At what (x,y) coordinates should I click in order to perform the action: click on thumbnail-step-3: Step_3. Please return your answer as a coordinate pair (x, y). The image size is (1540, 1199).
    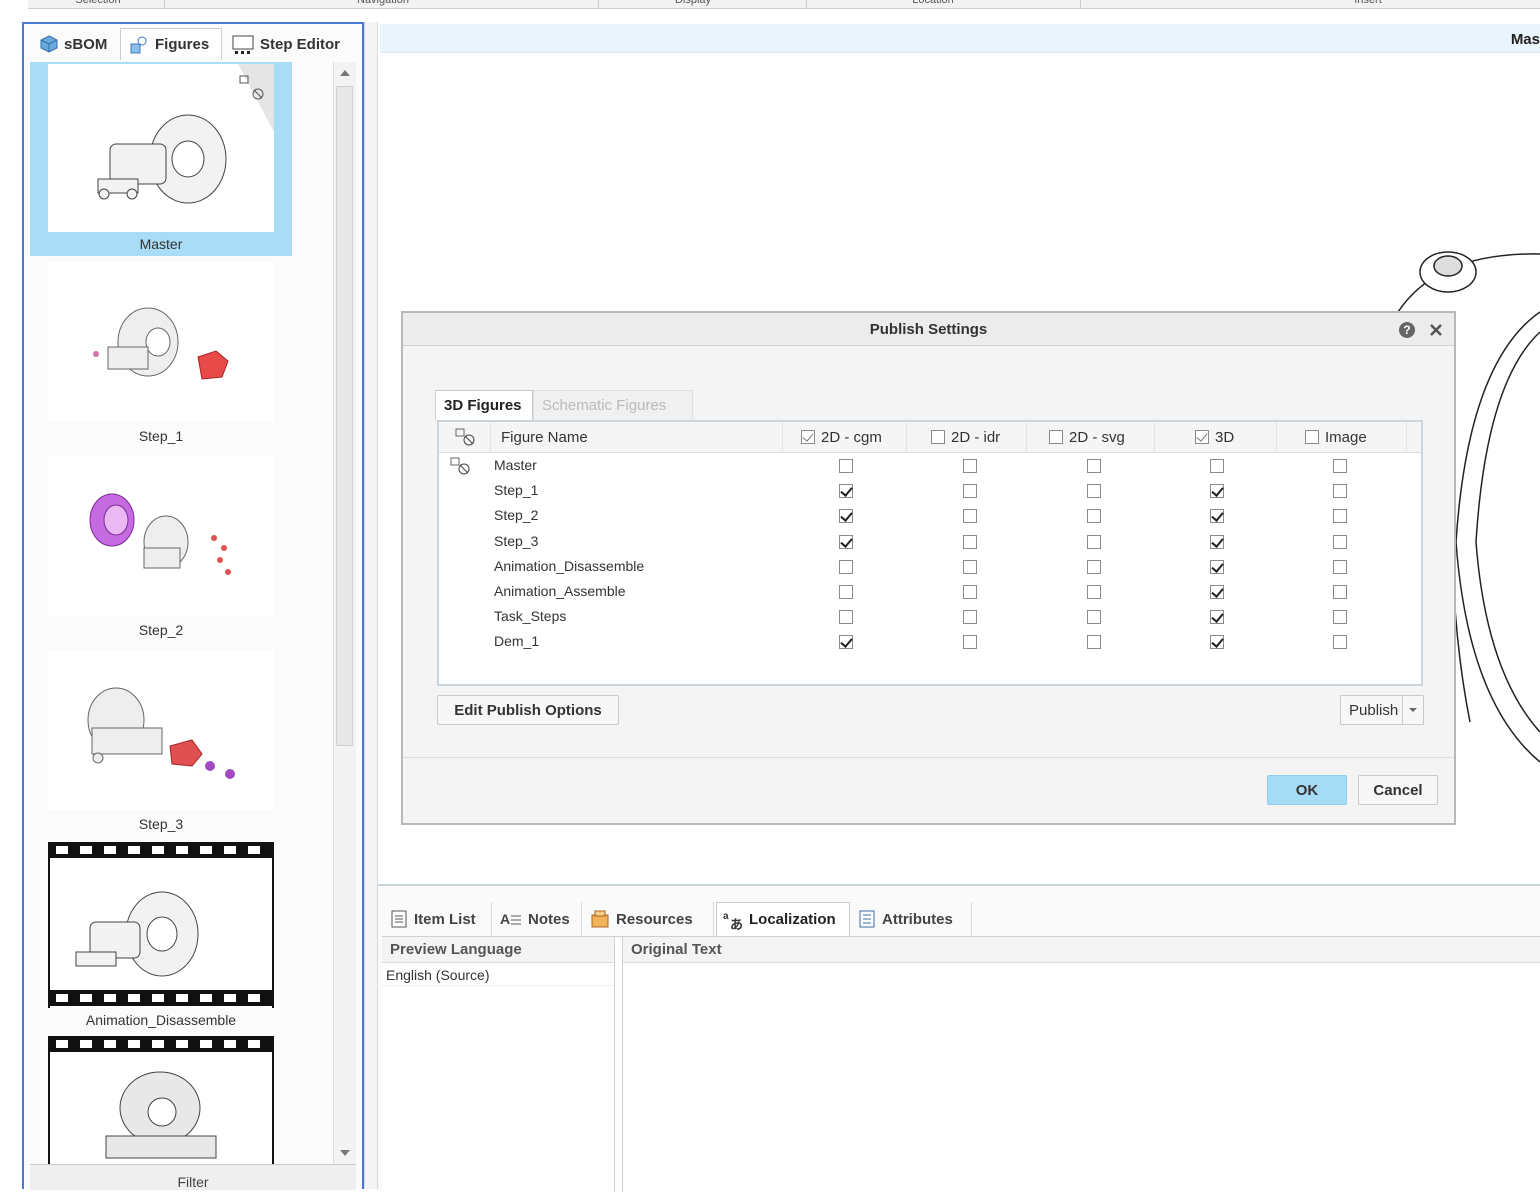
    Looking at the image, I should click on (161, 743).